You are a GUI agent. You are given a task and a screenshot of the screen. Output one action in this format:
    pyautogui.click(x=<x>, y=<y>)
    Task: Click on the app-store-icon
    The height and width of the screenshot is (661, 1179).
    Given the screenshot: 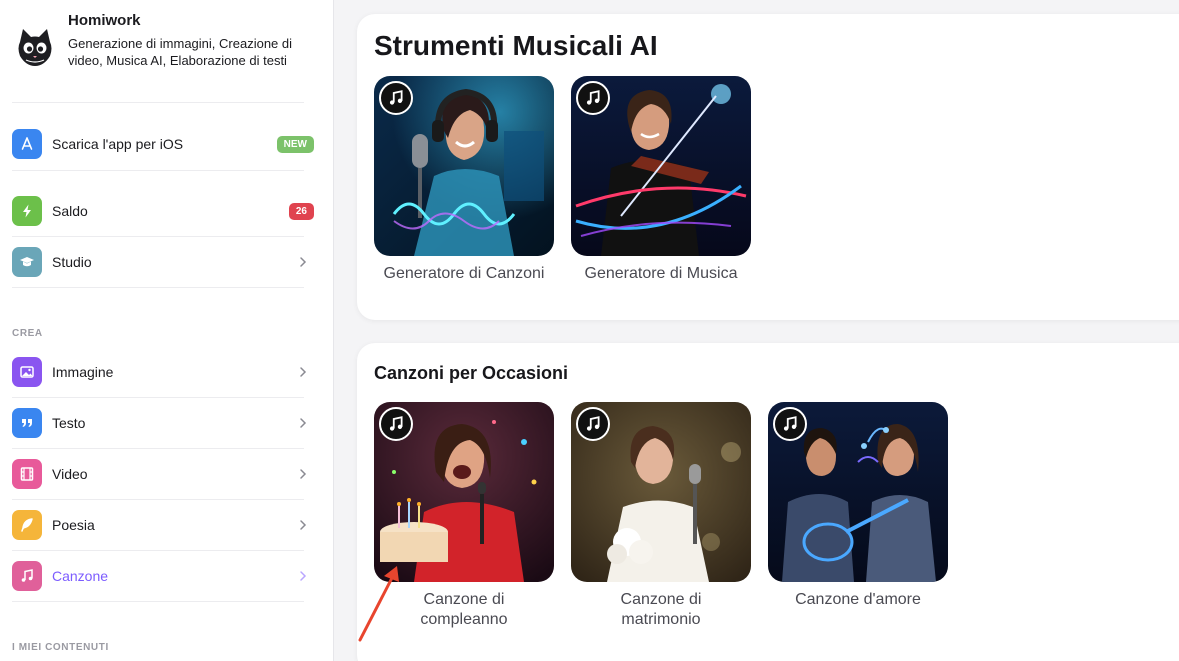 What is the action you would take?
    pyautogui.click(x=27, y=144)
    